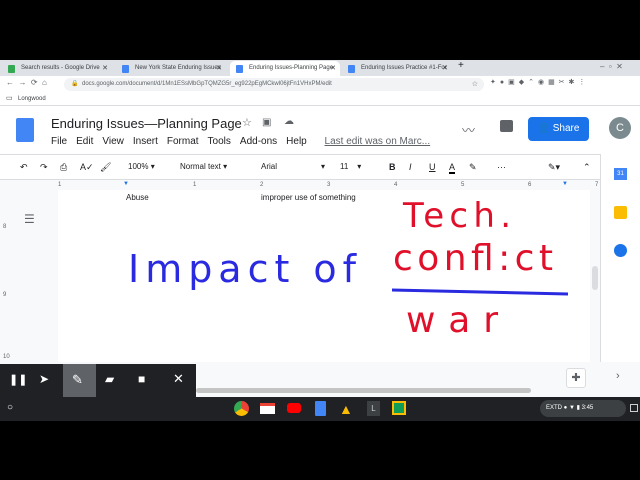  I want to click on camera-icon: ■, so click(141, 379).